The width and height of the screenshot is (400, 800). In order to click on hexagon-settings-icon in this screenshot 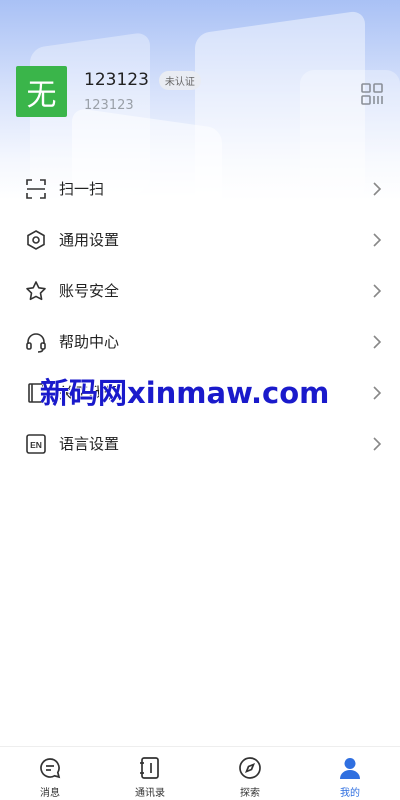, I will do `click(36, 240)`.